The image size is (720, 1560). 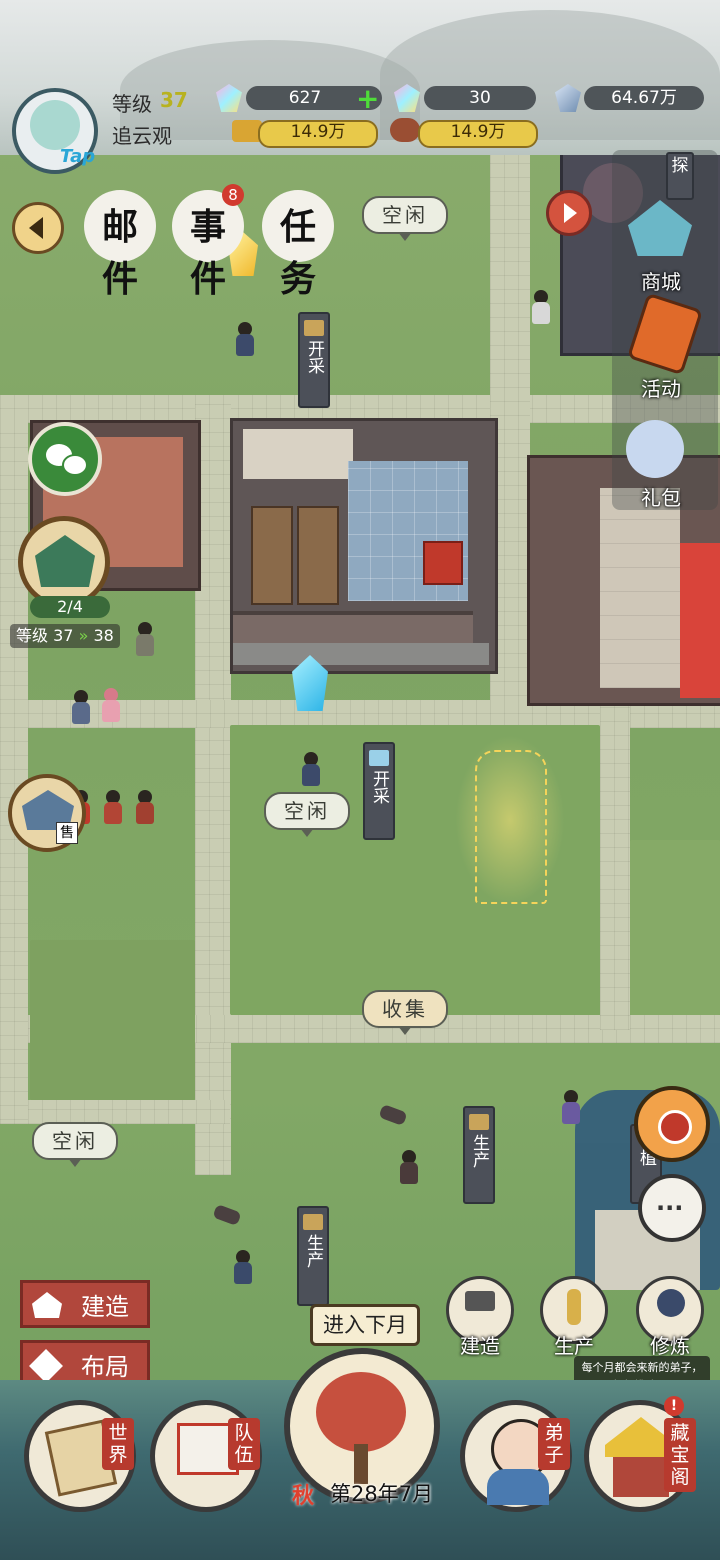 I want to click on pagoda-body-icon, so click(x=641, y=1477).